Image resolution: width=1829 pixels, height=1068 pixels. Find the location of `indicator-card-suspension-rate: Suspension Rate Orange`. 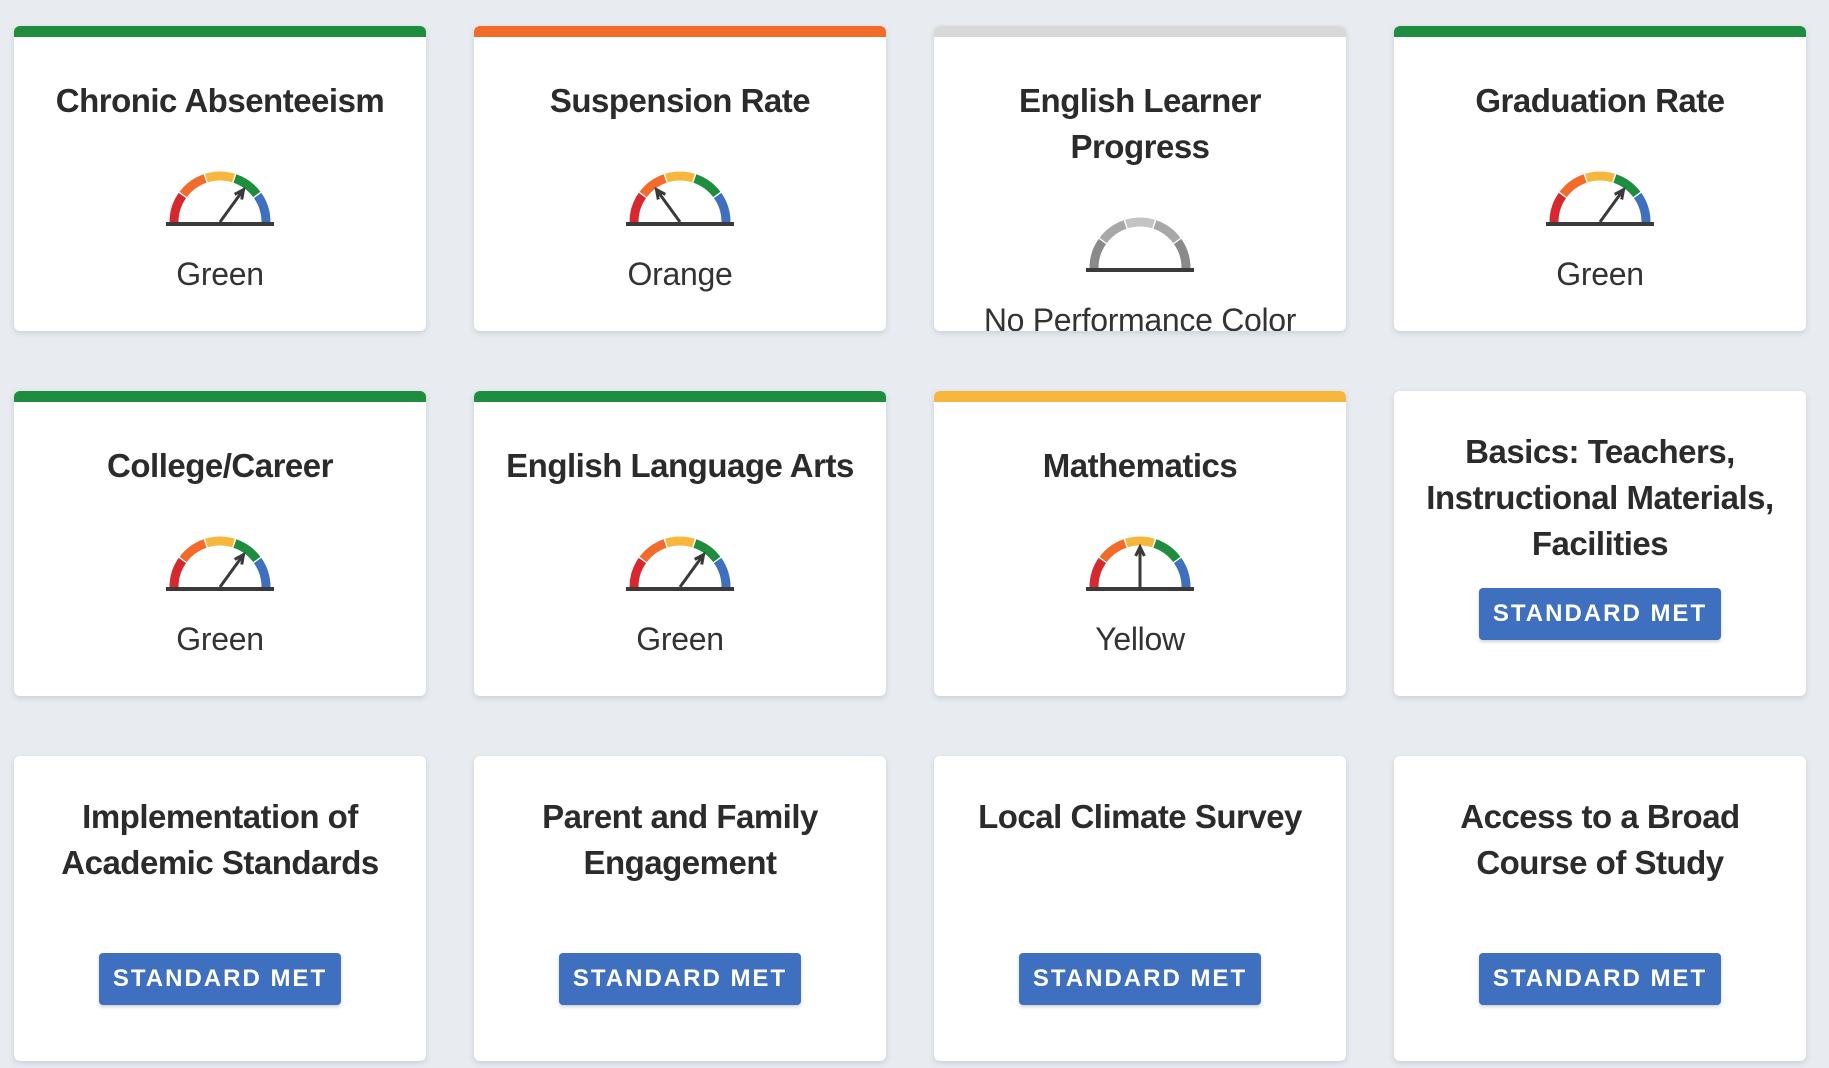

indicator-card-suspension-rate: Suspension Rate Orange is located at coordinates (680, 178).